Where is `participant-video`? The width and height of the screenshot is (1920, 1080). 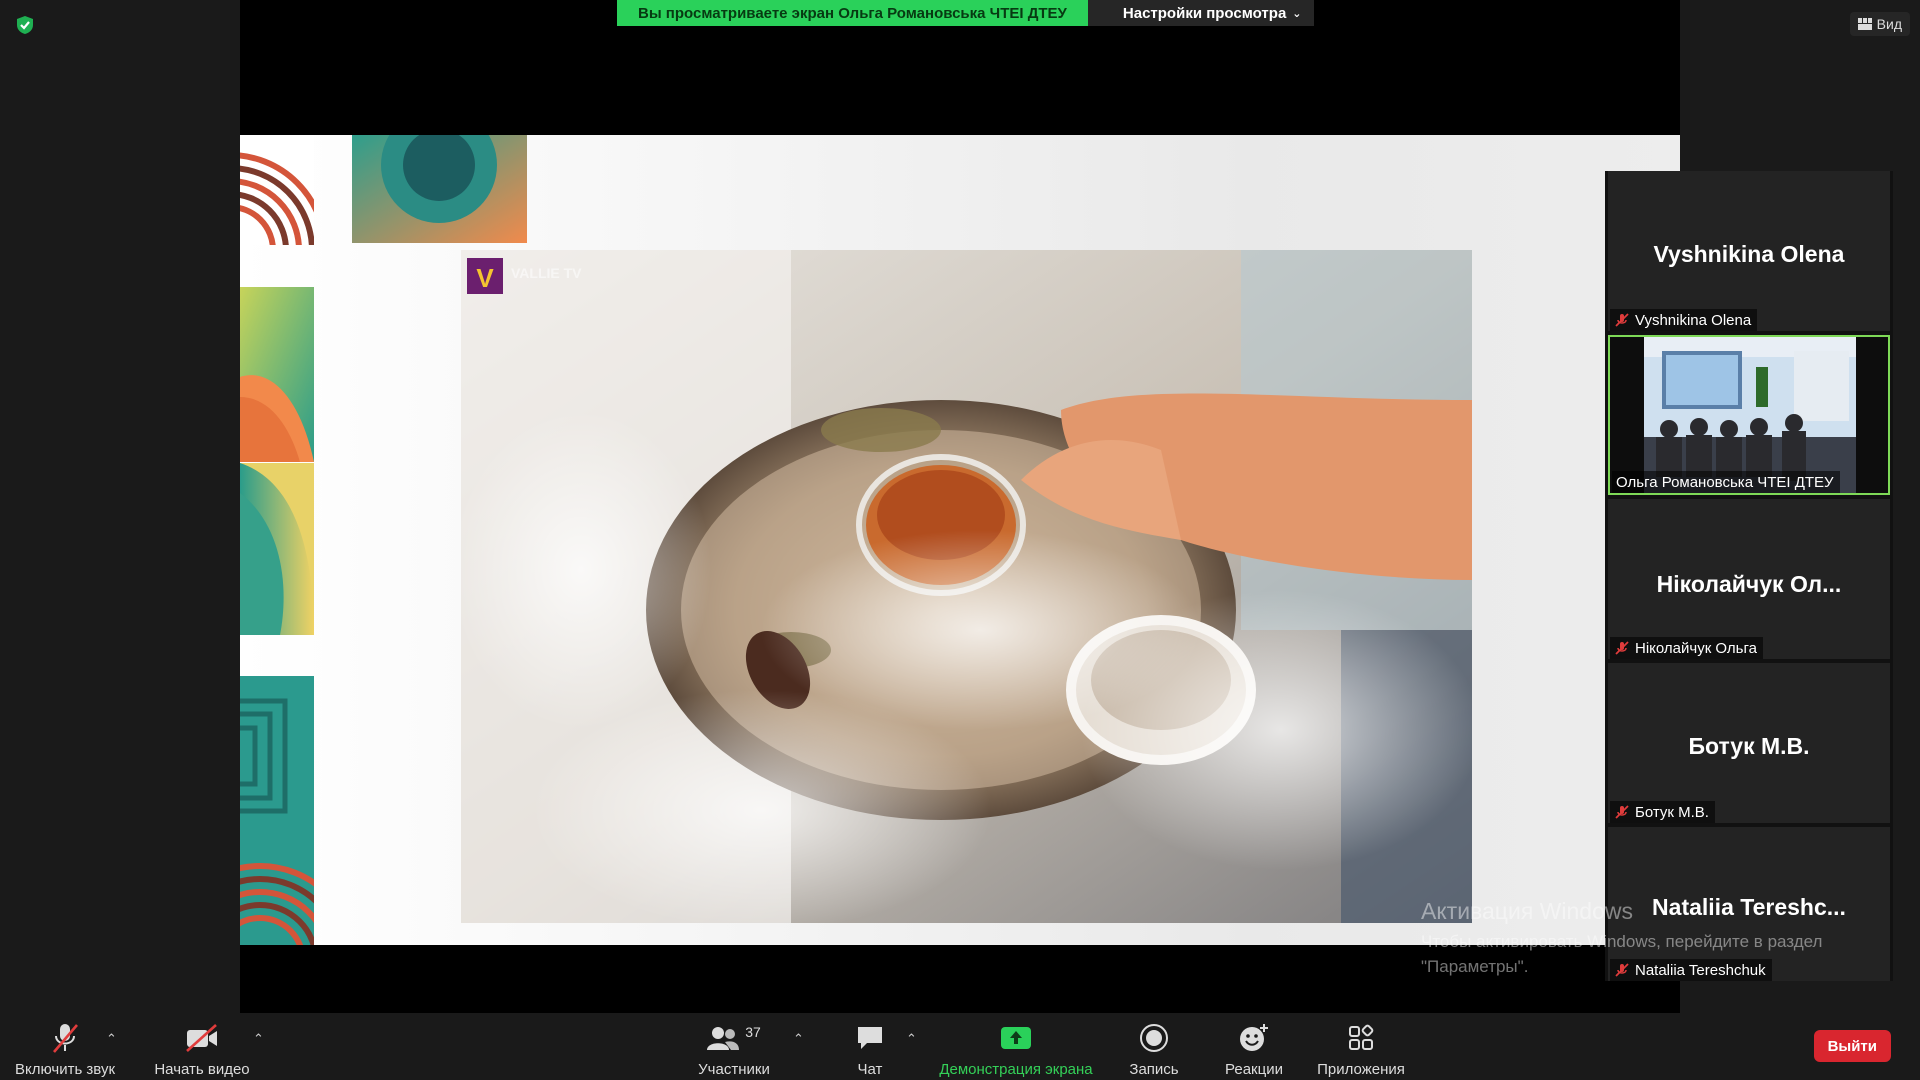 participant-video is located at coordinates (1750, 415).